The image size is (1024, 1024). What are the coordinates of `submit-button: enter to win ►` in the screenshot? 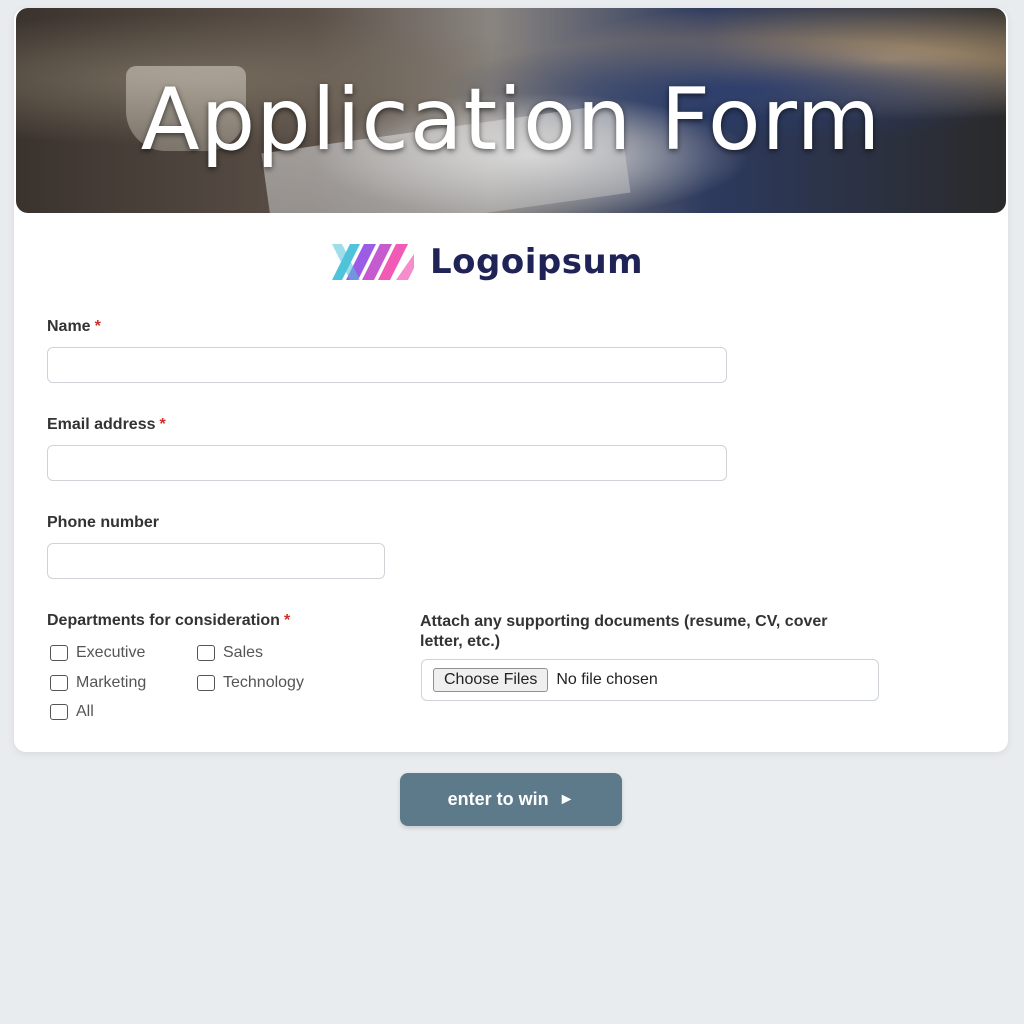 It's located at (511, 799).